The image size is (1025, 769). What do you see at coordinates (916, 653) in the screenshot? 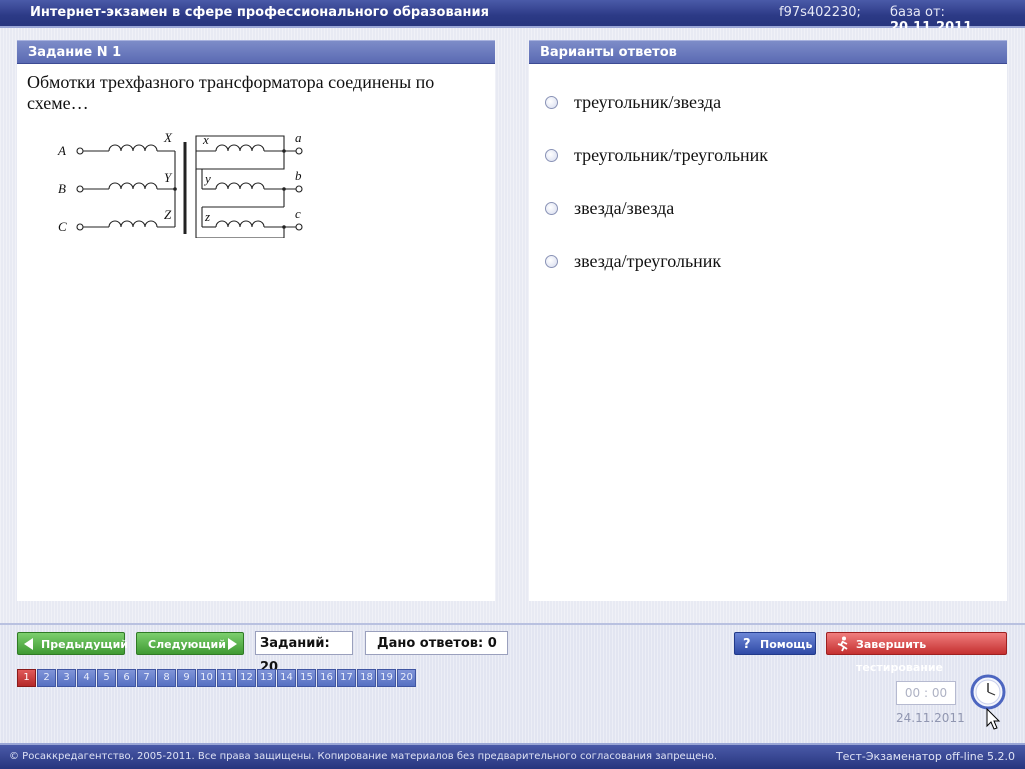
I see `finish-test-button: Завершить тестирование` at bounding box center [916, 653].